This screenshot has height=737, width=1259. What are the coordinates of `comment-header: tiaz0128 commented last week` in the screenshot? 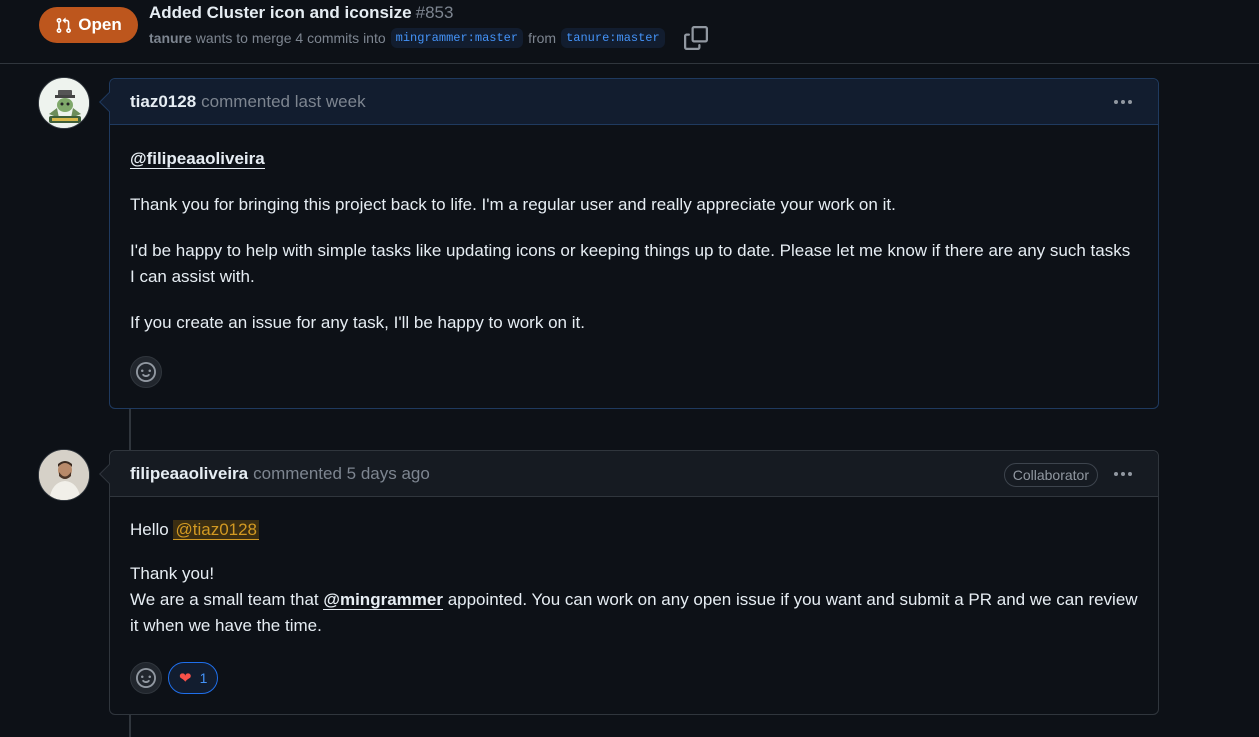 It's located at (628, 102).